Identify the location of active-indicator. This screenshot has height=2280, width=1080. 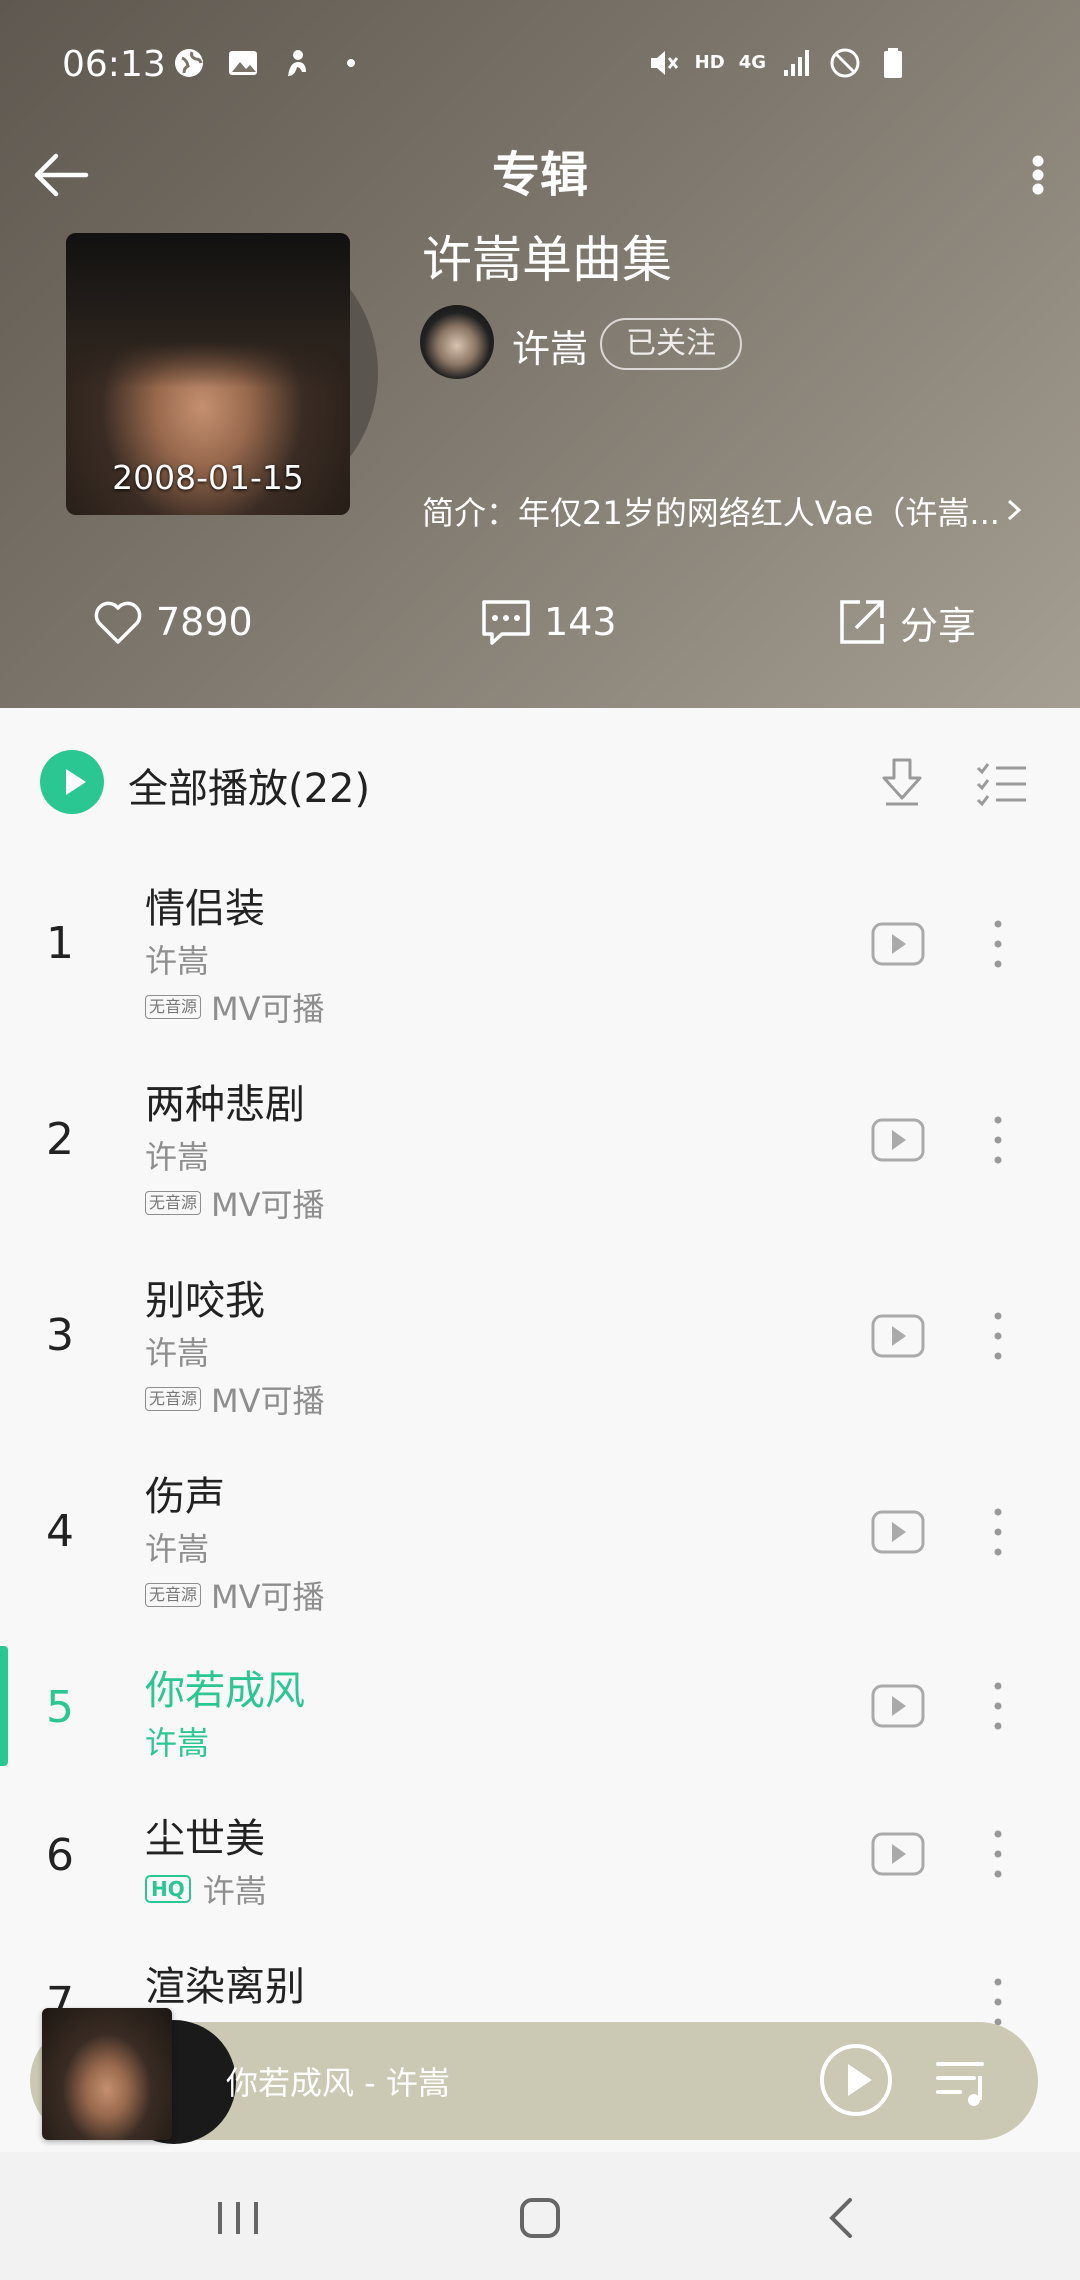
(4, 1706).